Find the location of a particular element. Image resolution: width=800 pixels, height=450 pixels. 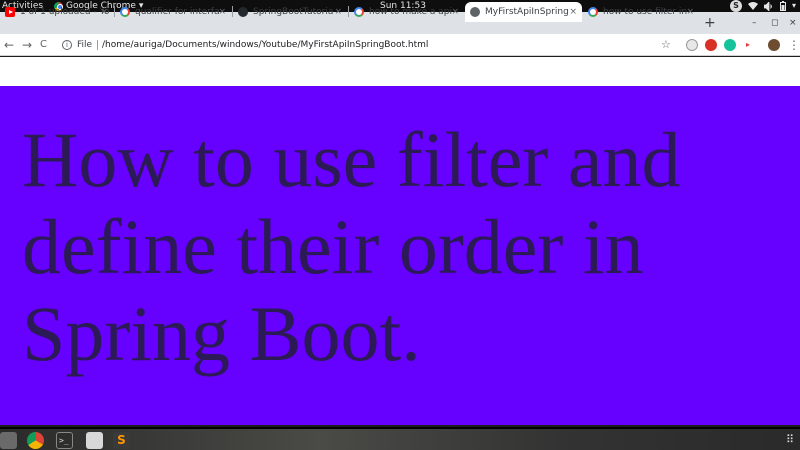

chevron-down-icon: ▾ is located at coordinates (793, 5).